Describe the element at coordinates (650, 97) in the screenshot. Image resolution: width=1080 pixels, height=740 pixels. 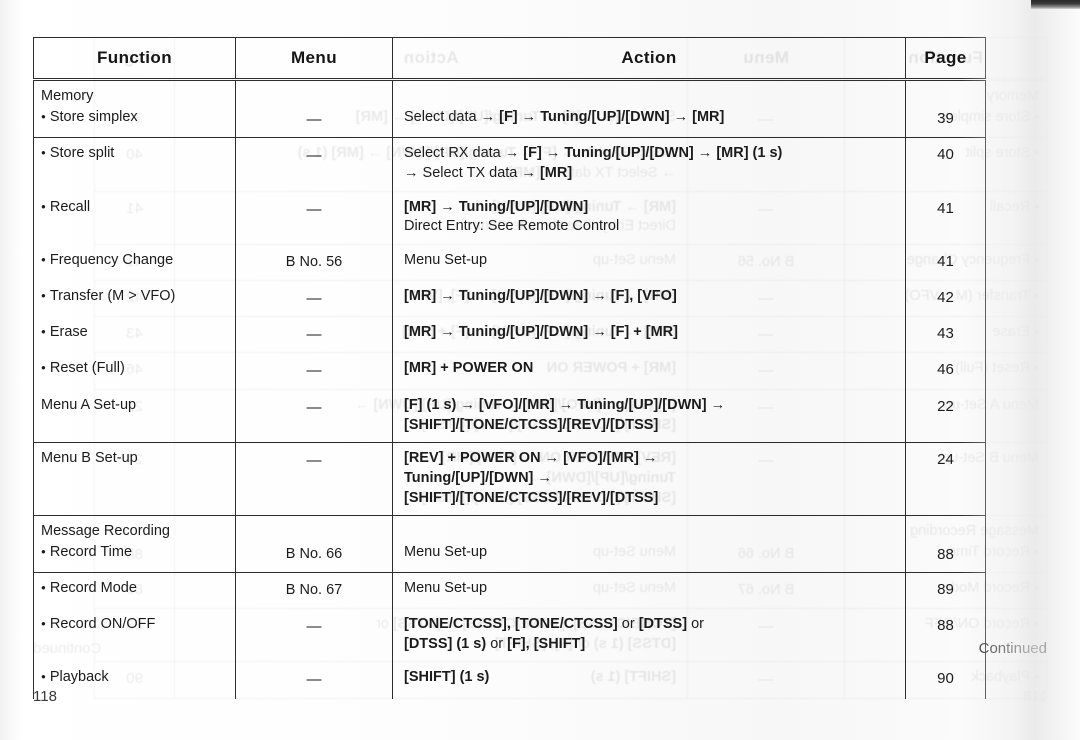
I see `action-spacer` at that location.